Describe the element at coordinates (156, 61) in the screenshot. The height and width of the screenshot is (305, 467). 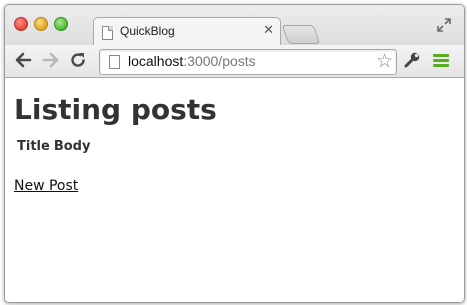
I see `url-host: localhost` at that location.